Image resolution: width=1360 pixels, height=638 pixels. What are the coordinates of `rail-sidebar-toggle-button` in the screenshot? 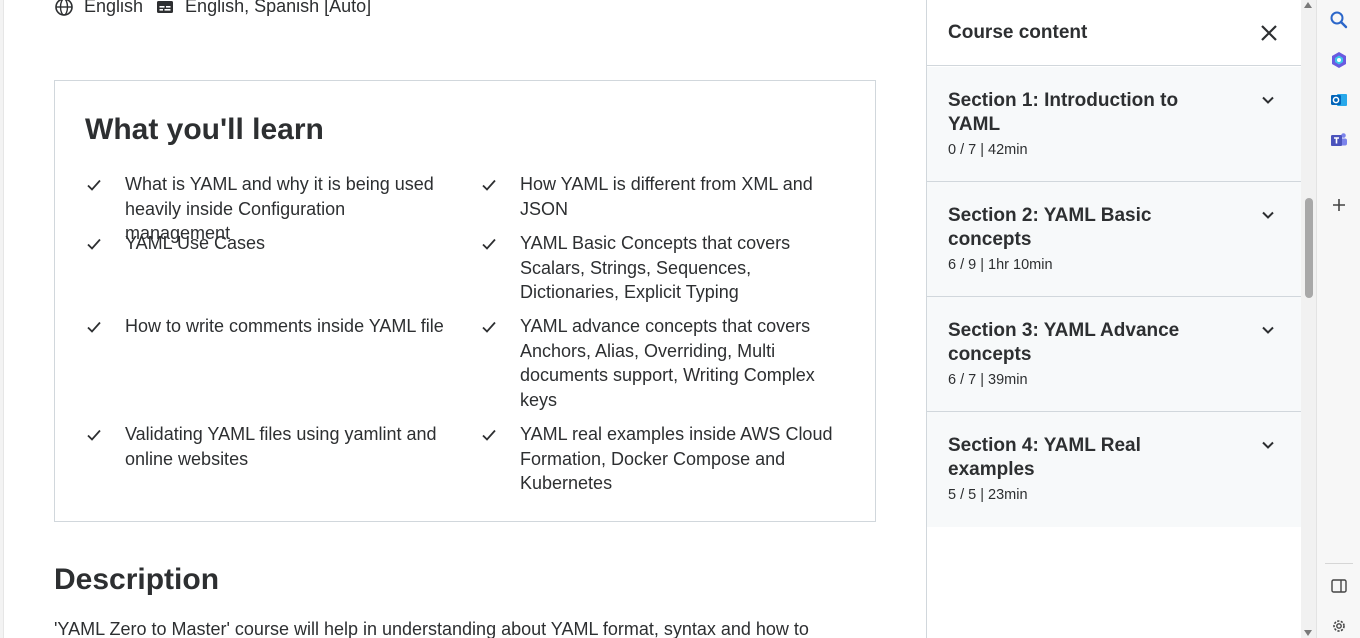 It's located at (1339, 586).